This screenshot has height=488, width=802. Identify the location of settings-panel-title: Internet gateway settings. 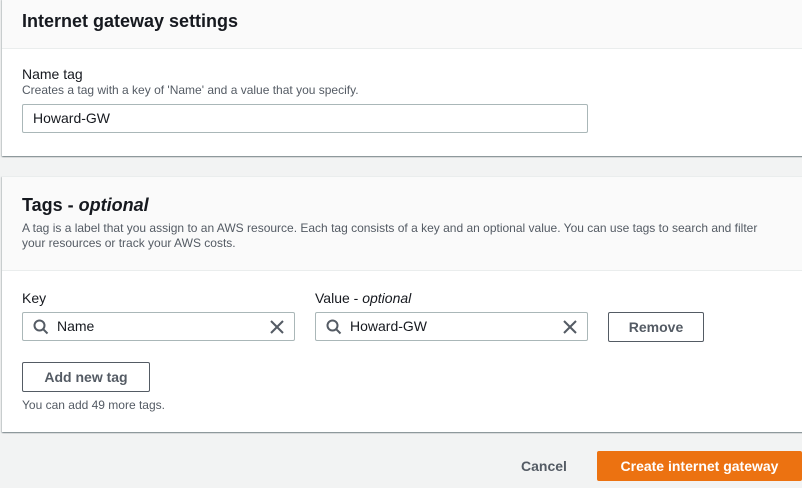
(130, 21).